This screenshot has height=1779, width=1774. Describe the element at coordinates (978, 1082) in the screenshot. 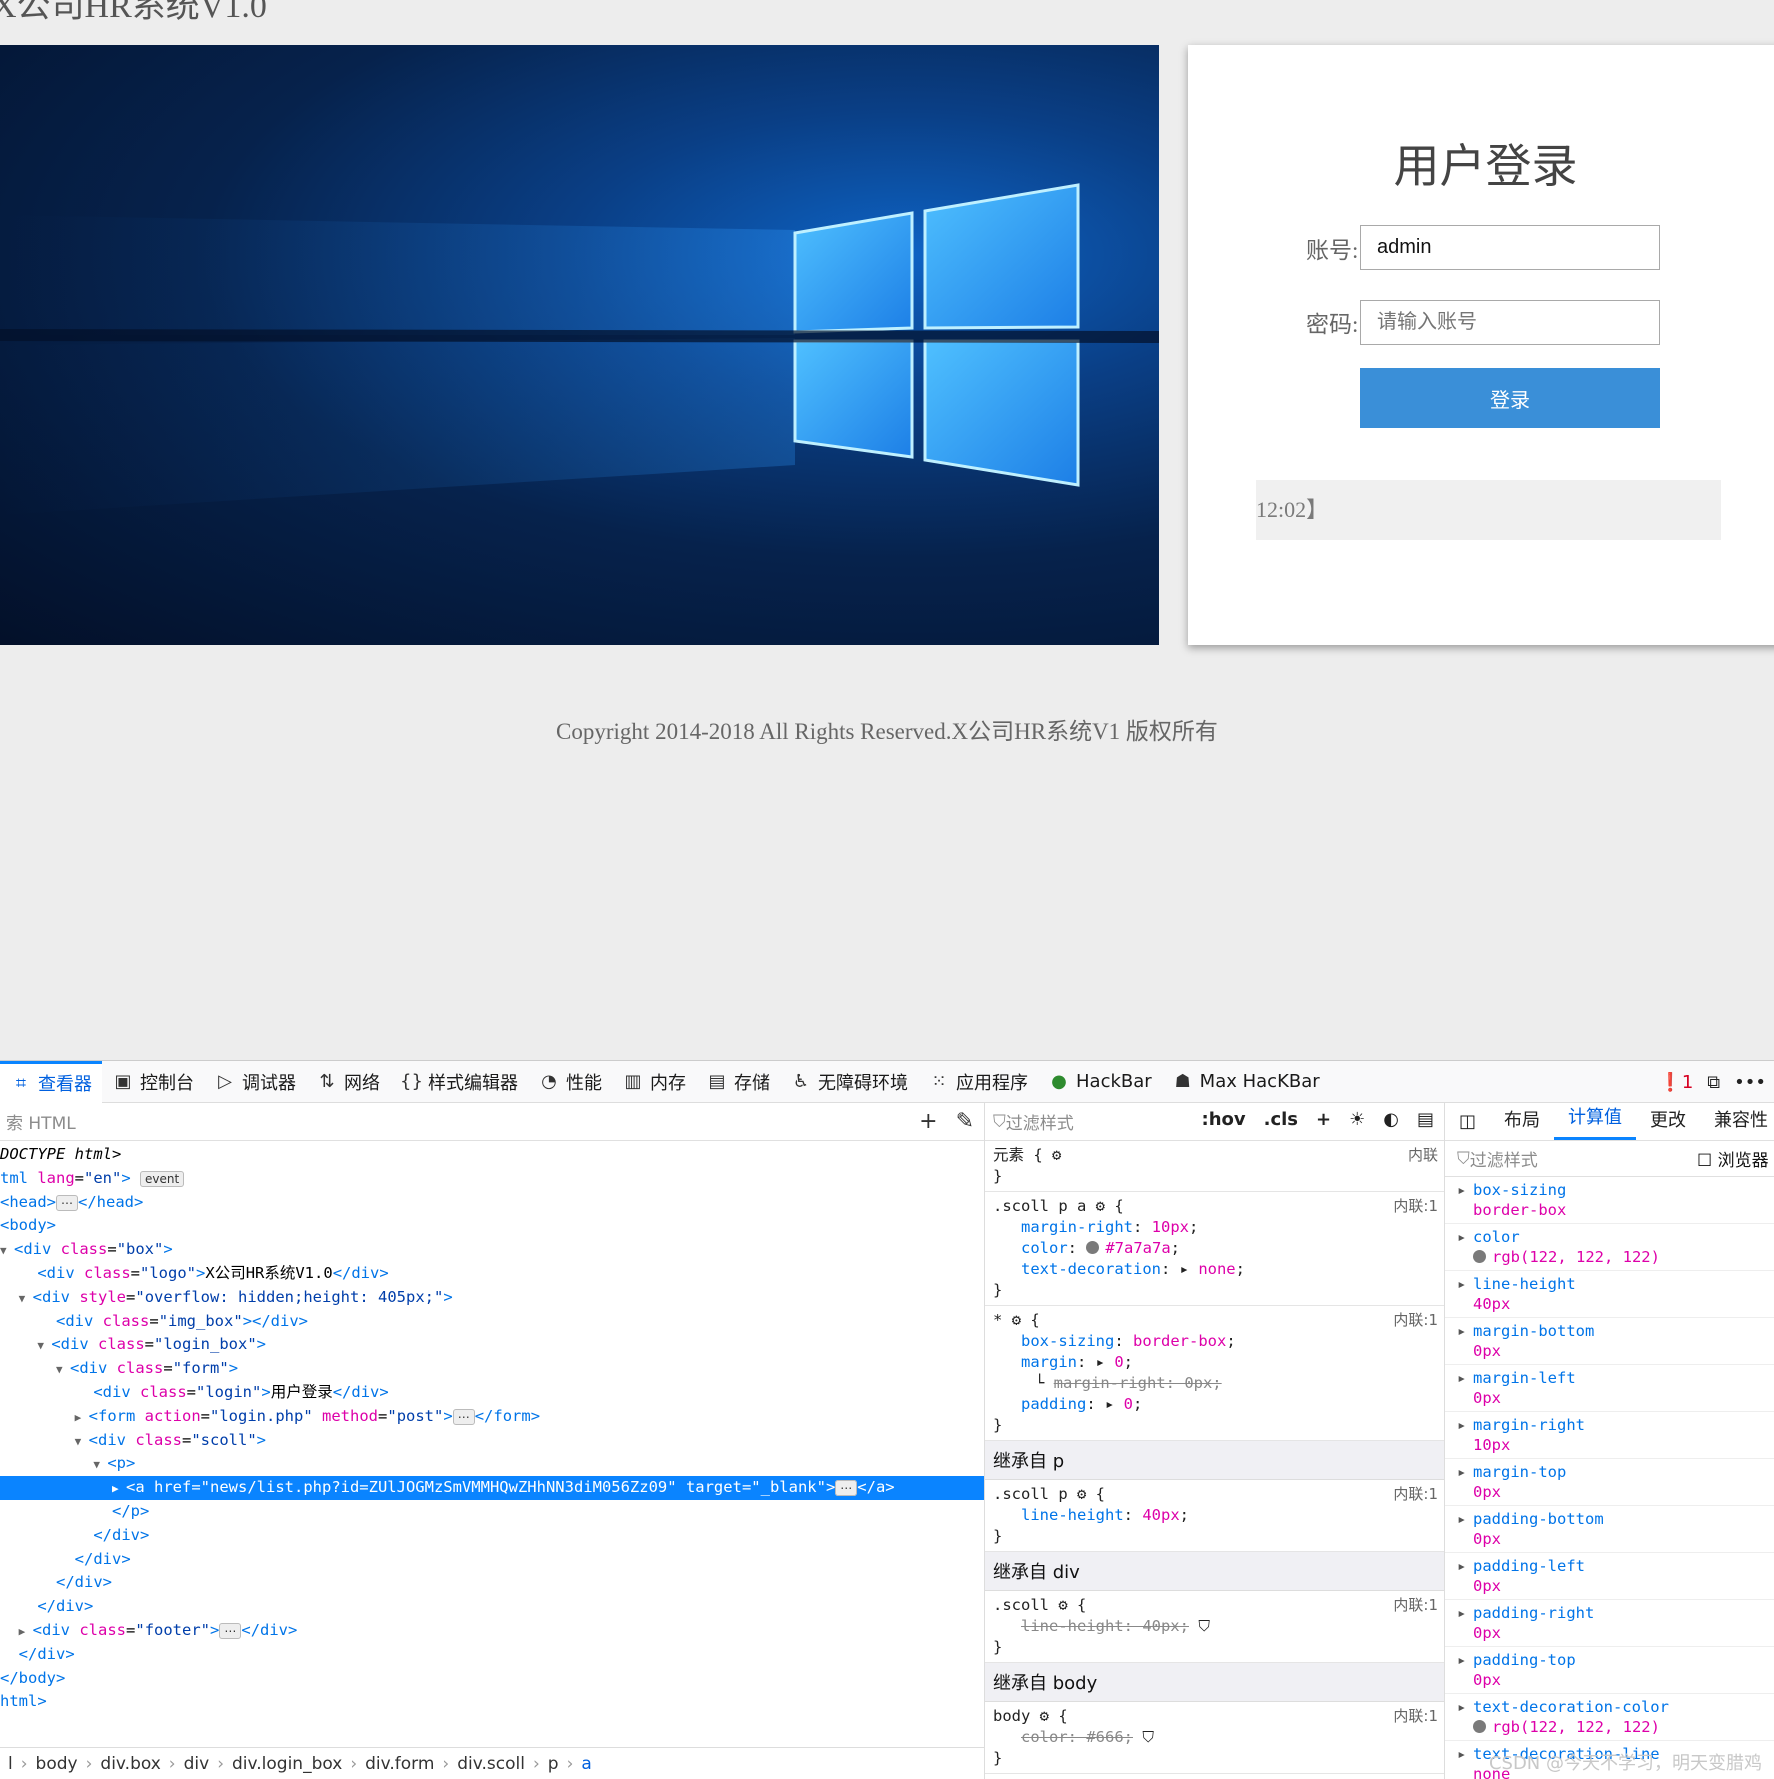

I see `tab-application: ⁙ 应用程序` at that location.